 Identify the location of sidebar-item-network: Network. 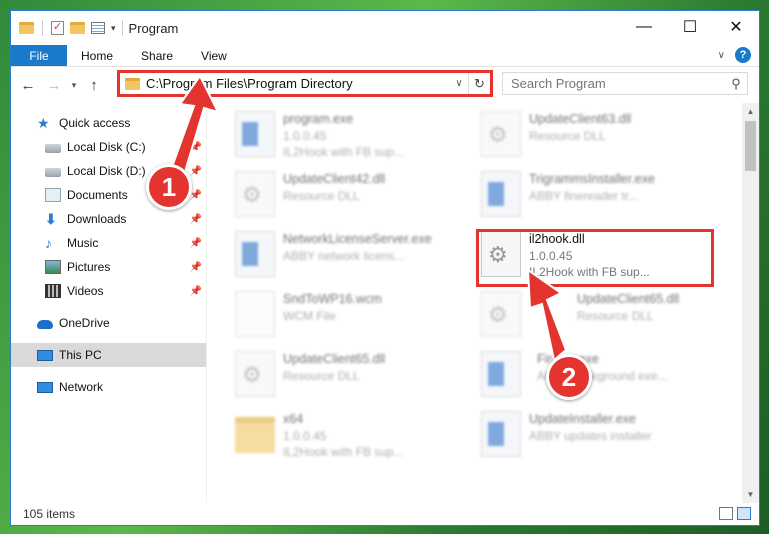
(108, 387).